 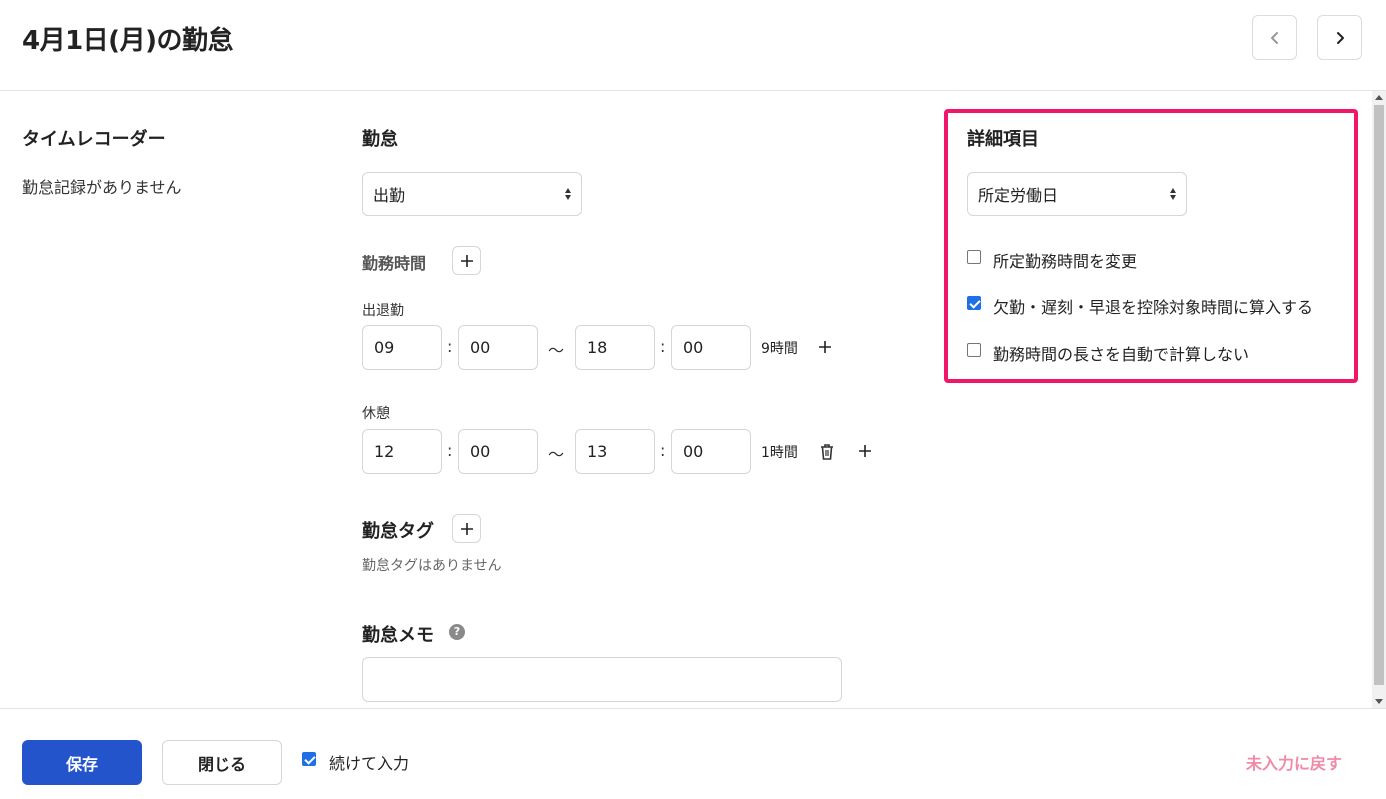 What do you see at coordinates (1294, 762) in the screenshot?
I see `revert-to-empty-link: 未入力に戻す` at bounding box center [1294, 762].